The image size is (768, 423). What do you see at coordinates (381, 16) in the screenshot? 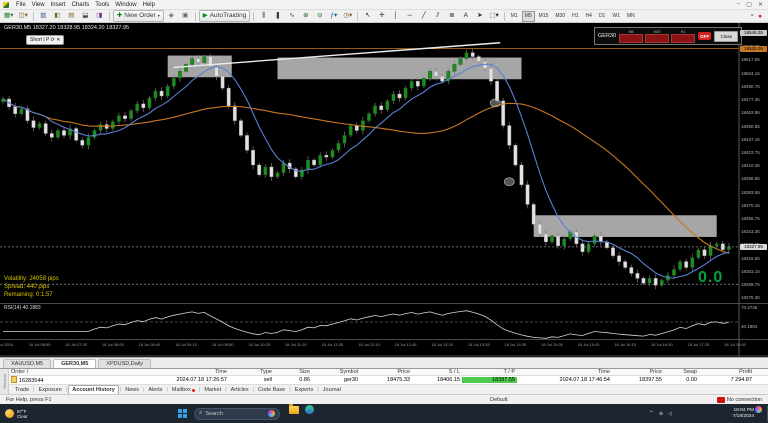
I see `crosshair-button: ✛` at bounding box center [381, 16].